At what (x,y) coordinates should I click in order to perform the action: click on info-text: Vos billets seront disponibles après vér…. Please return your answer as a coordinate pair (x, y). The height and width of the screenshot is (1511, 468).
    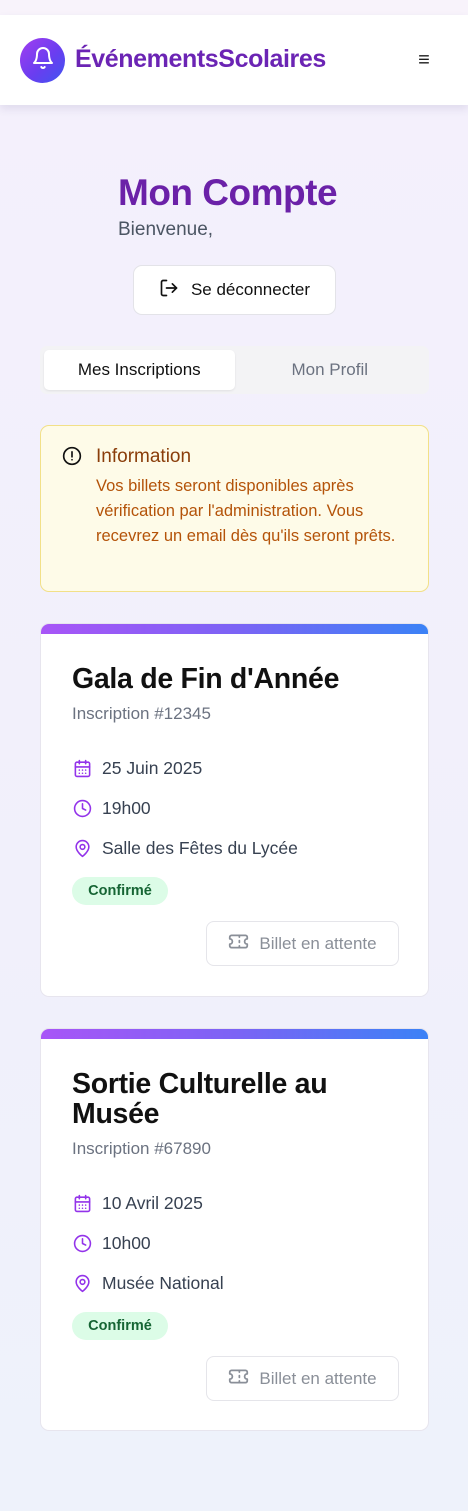
    Looking at the image, I should click on (246, 511).